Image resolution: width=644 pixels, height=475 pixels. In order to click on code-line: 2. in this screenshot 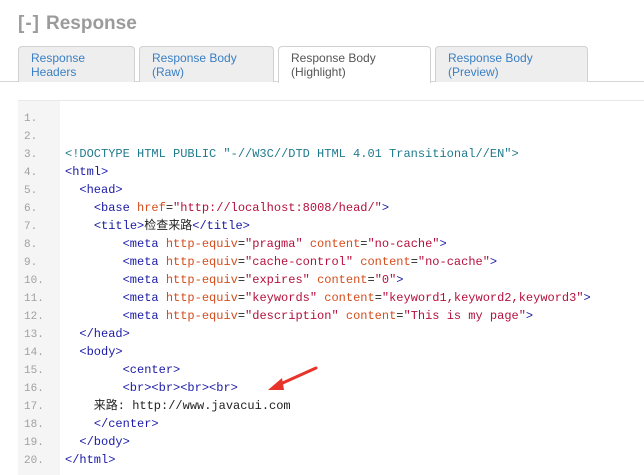, I will do `click(331, 136)`.